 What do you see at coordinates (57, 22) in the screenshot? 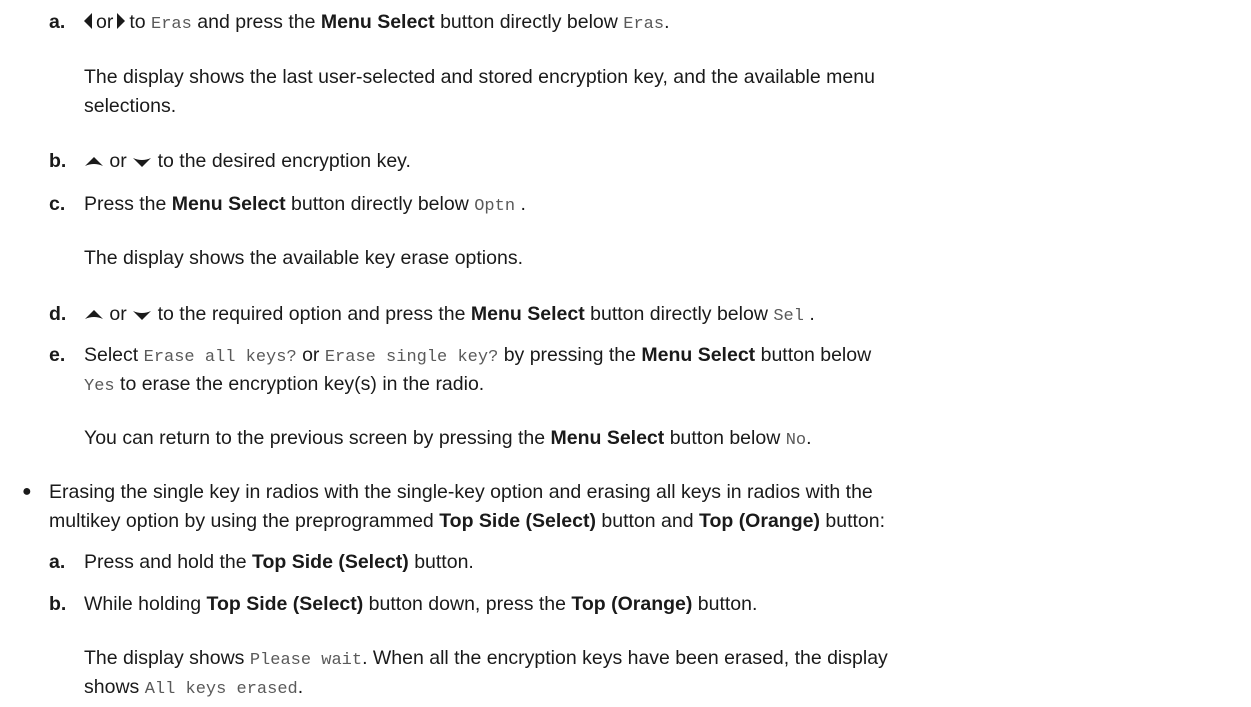
I see `step-marker-a: a.` at bounding box center [57, 22].